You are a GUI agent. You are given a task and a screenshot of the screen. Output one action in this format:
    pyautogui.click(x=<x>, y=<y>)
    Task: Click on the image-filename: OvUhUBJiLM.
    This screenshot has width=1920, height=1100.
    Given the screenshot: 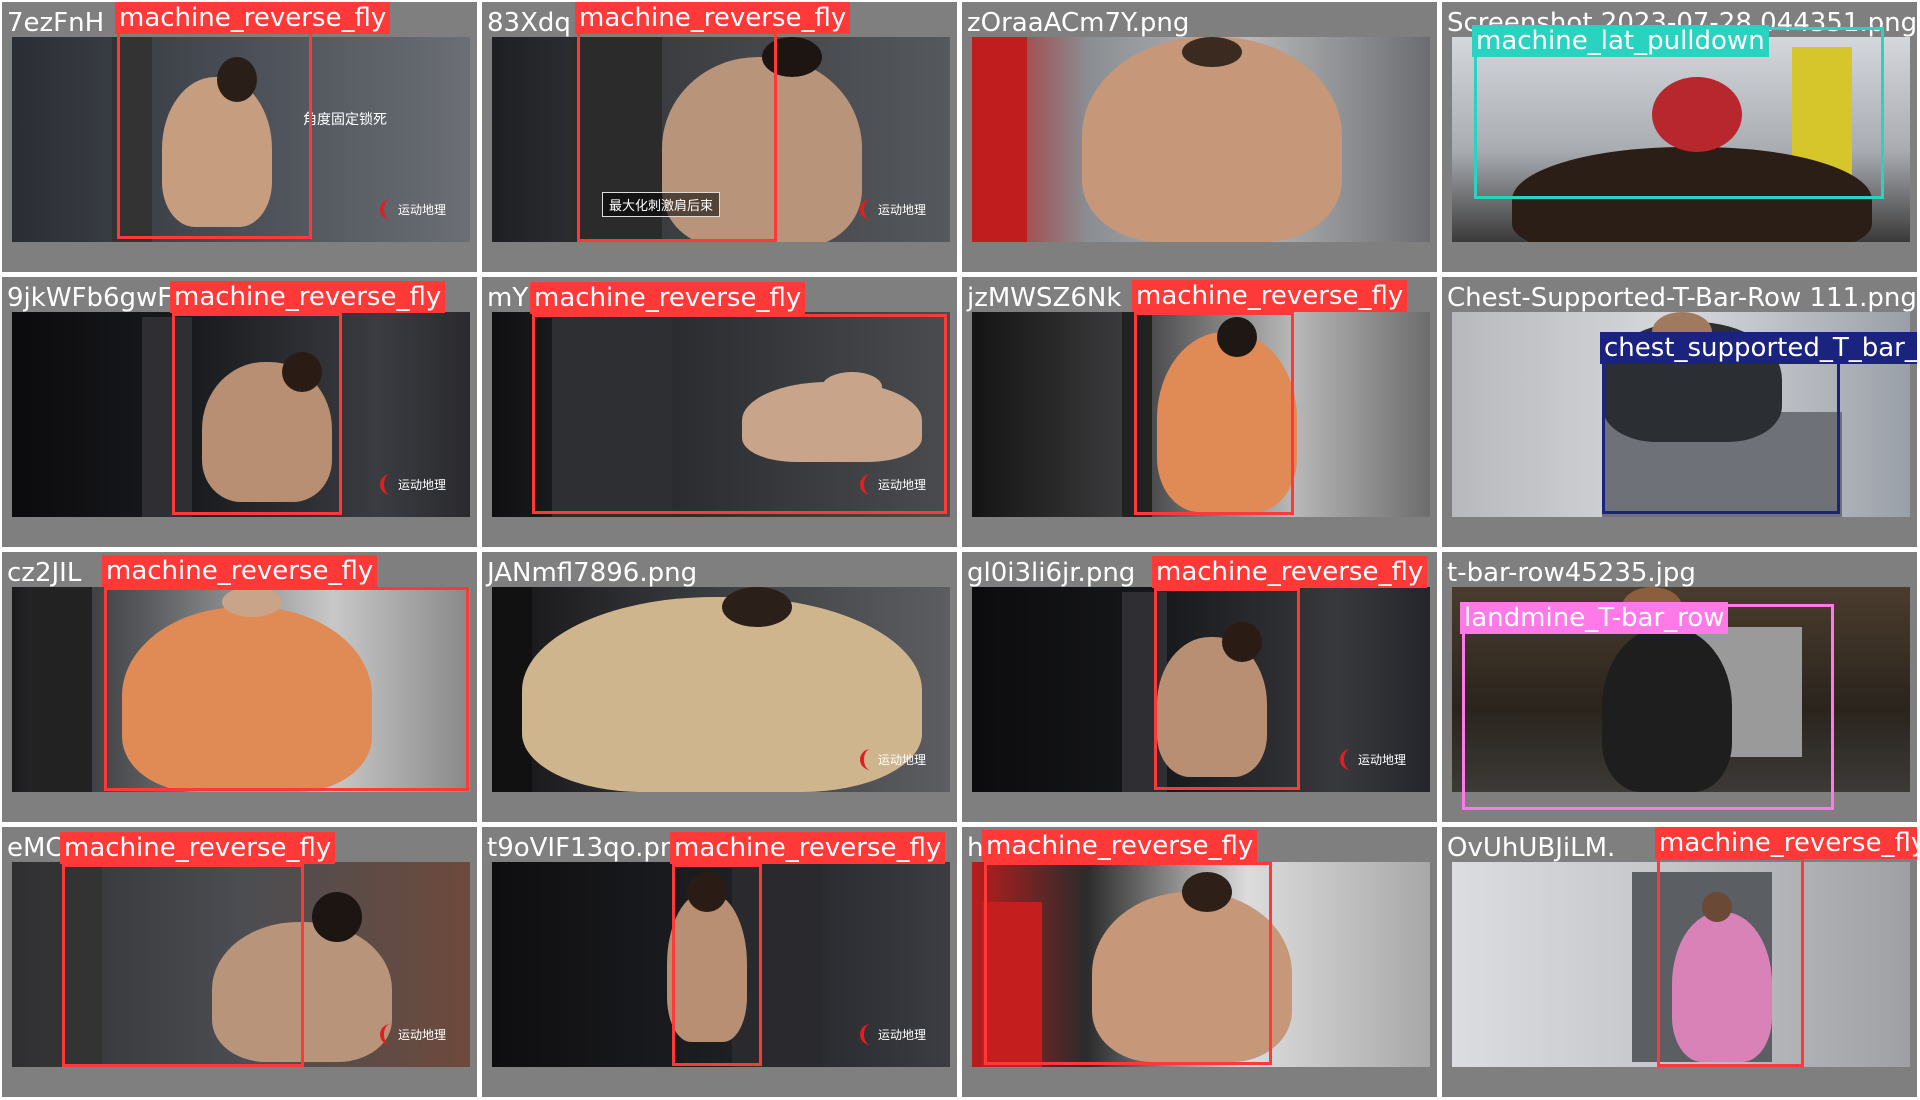 What is the action you would take?
    pyautogui.click(x=1531, y=848)
    